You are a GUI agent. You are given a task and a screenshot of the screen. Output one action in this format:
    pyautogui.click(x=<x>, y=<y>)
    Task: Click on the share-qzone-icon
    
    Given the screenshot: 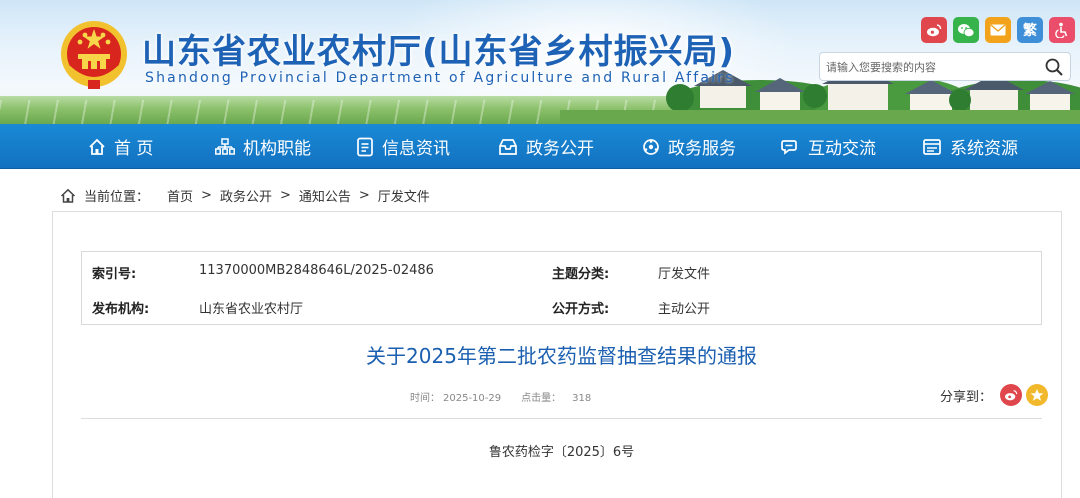 What is the action you would take?
    pyautogui.click(x=1037, y=395)
    